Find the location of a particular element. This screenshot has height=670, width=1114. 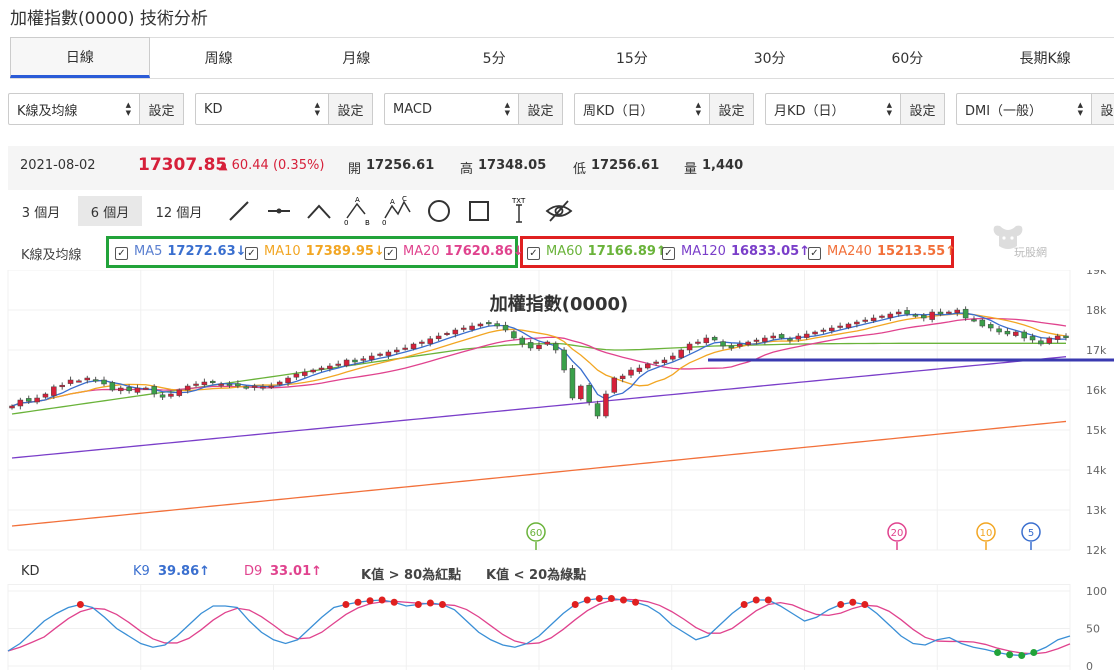

kd-label: KD is located at coordinates (30, 571).